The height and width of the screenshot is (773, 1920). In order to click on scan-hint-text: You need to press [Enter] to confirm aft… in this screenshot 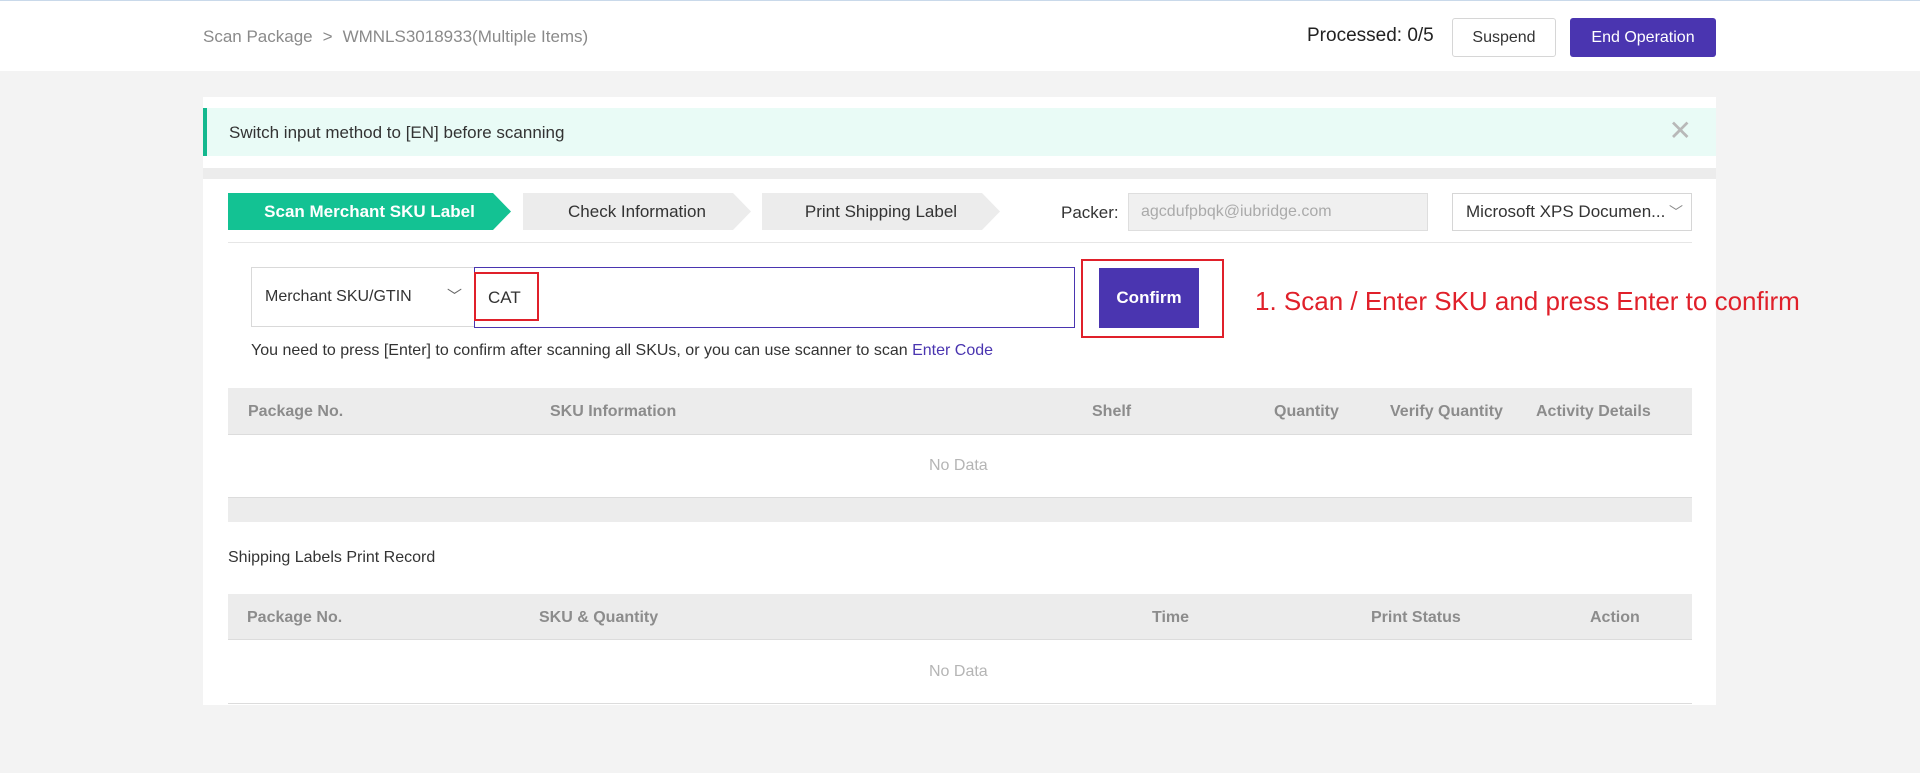, I will do `click(582, 350)`.